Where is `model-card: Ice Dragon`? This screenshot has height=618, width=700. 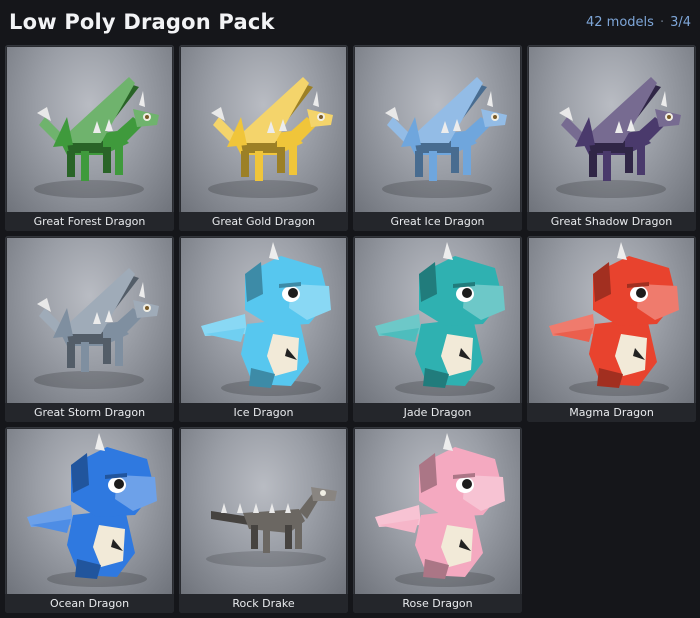
model-card: Ice Dragon is located at coordinates (263, 329).